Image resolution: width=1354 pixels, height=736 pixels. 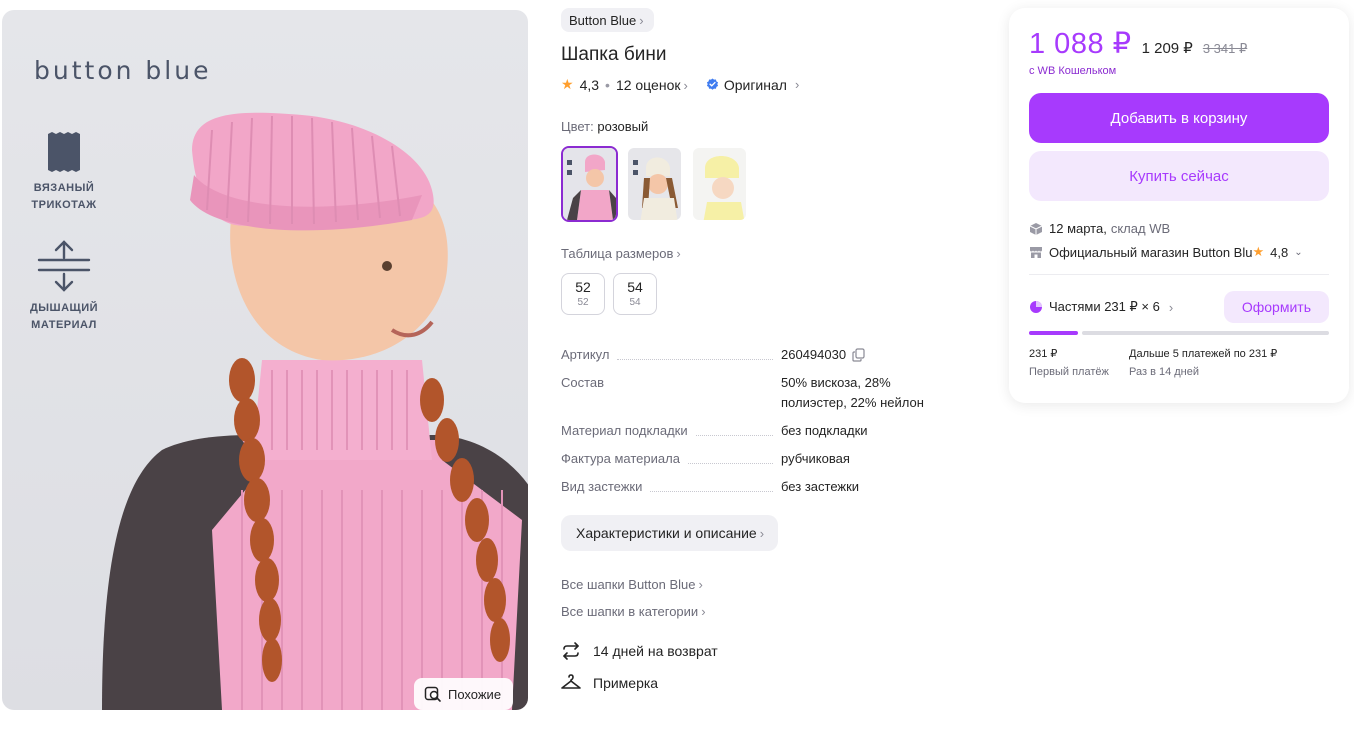 What do you see at coordinates (824, 430) in the screenshot?
I see `spec-value: без подкладки` at bounding box center [824, 430].